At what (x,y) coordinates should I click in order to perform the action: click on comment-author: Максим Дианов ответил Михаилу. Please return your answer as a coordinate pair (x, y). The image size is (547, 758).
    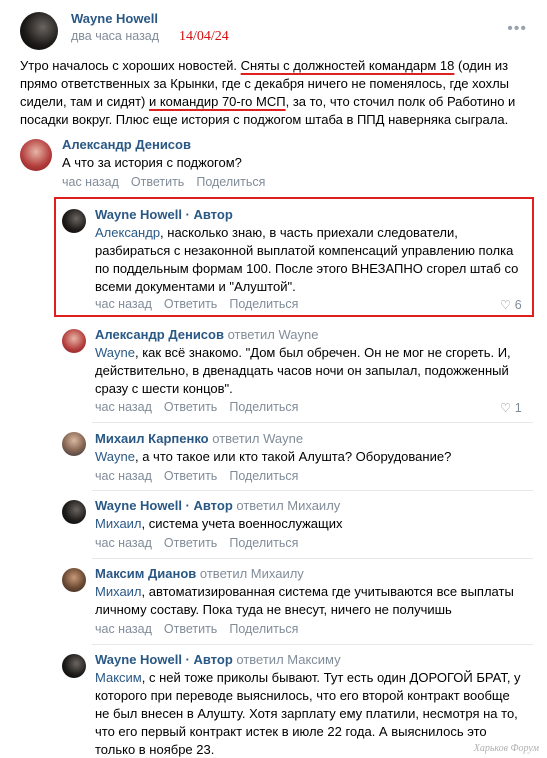
    Looking at the image, I should click on (199, 573).